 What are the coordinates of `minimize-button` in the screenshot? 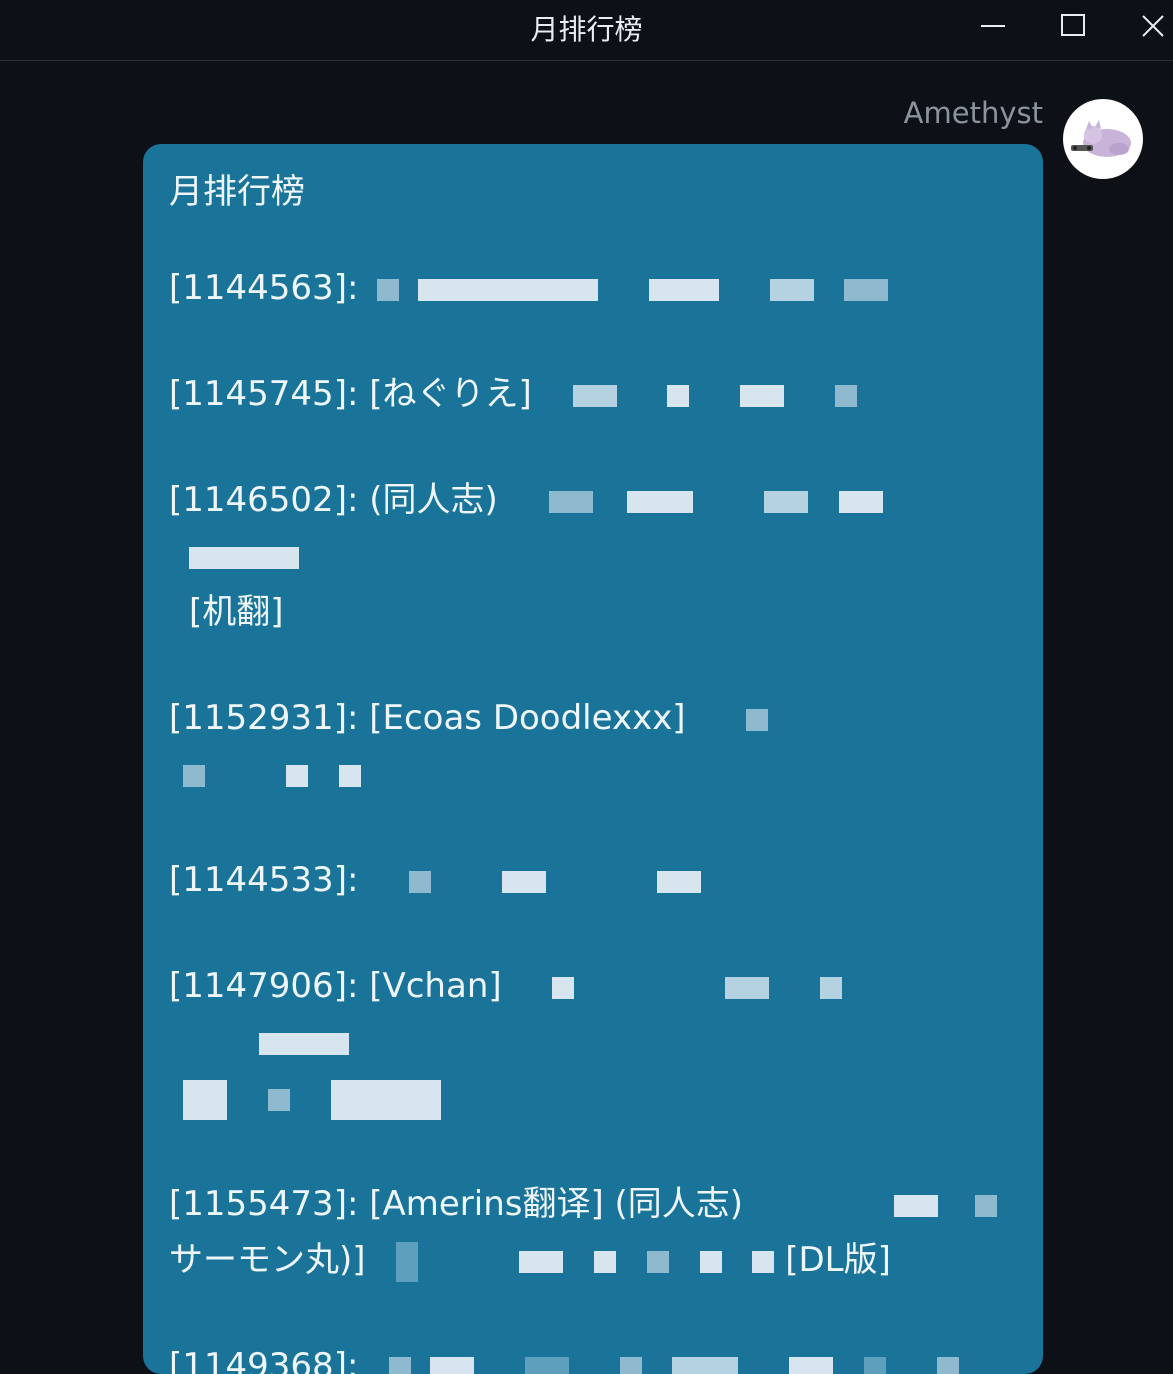 It's located at (993, 26).